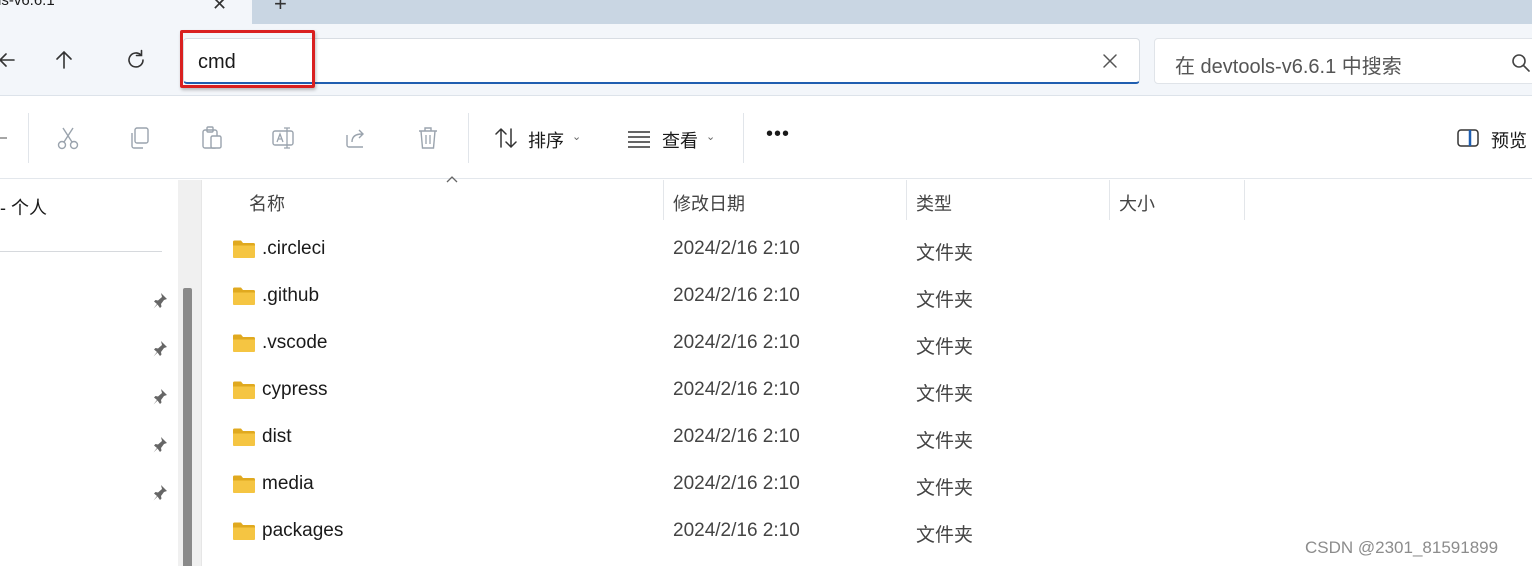  I want to click on copy-icon, so click(140, 138).